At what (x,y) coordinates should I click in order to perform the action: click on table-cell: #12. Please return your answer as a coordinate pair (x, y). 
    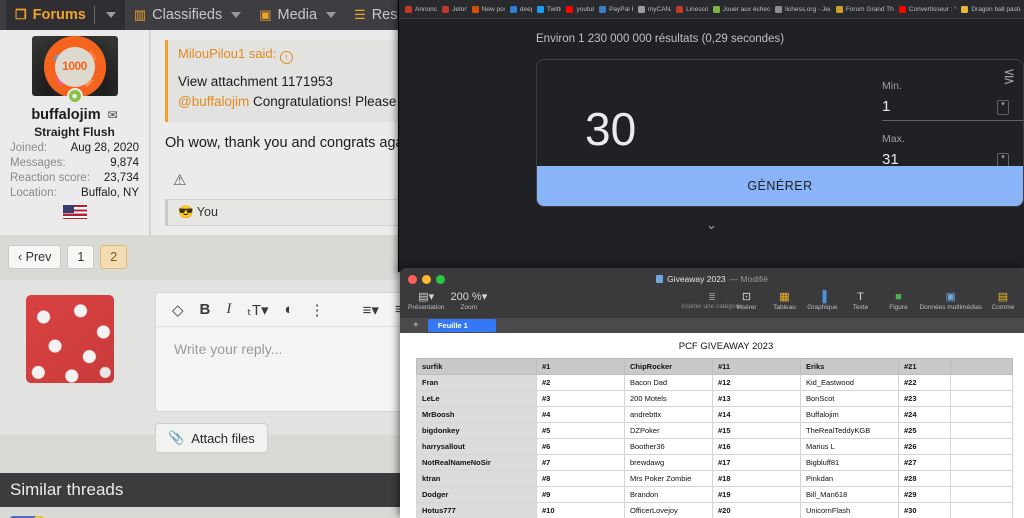
    Looking at the image, I should click on (756, 382).